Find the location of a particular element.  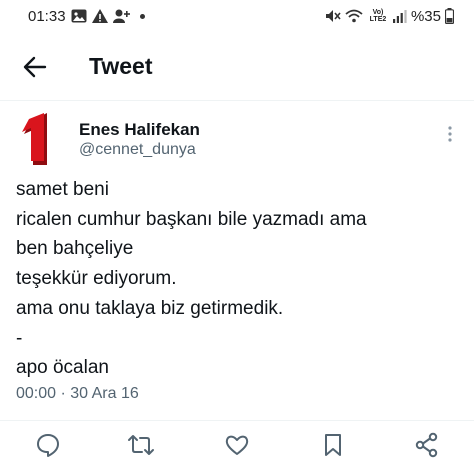

reply-icon is located at coordinates (48, 445).